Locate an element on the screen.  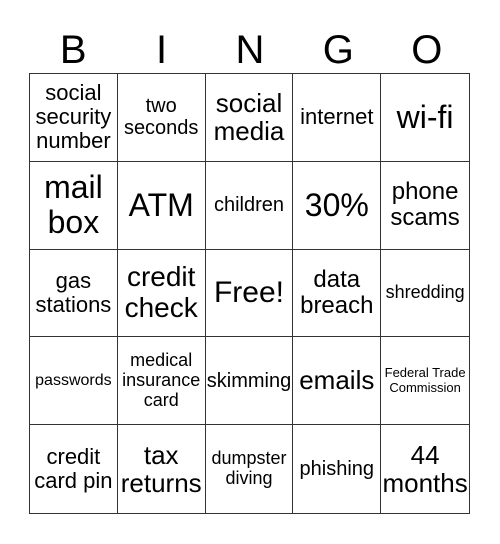
bingo-cell: social security number is located at coordinates (74, 118).